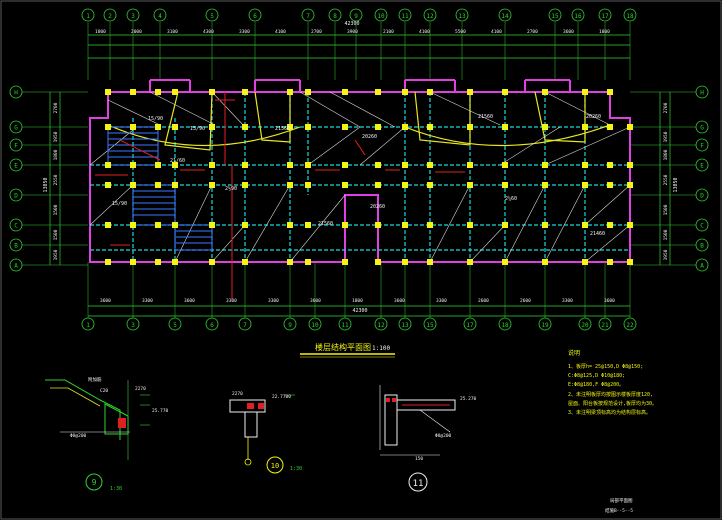 The height and width of the screenshot is (520, 722). What do you see at coordinates (381, 348) in the screenshot?
I see `plan-title-scale: 1:100` at bounding box center [381, 348].